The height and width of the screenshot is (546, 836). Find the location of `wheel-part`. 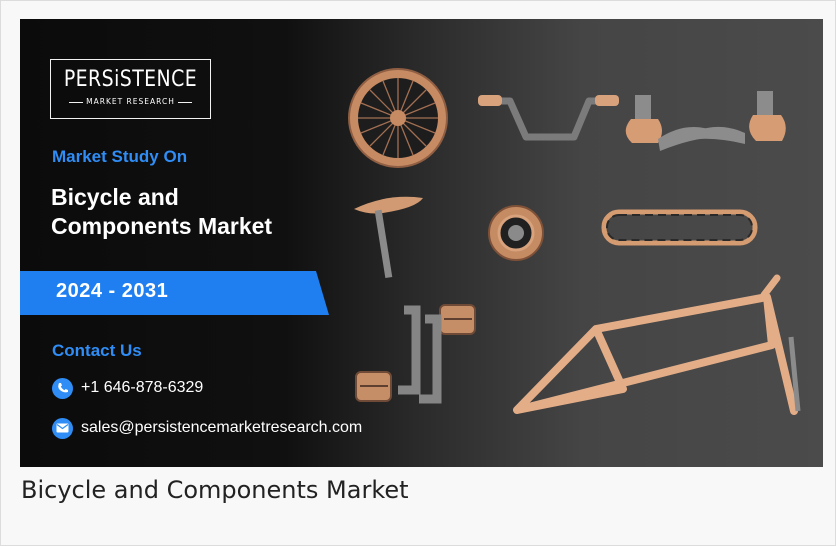

wheel-part is located at coordinates (398, 118).